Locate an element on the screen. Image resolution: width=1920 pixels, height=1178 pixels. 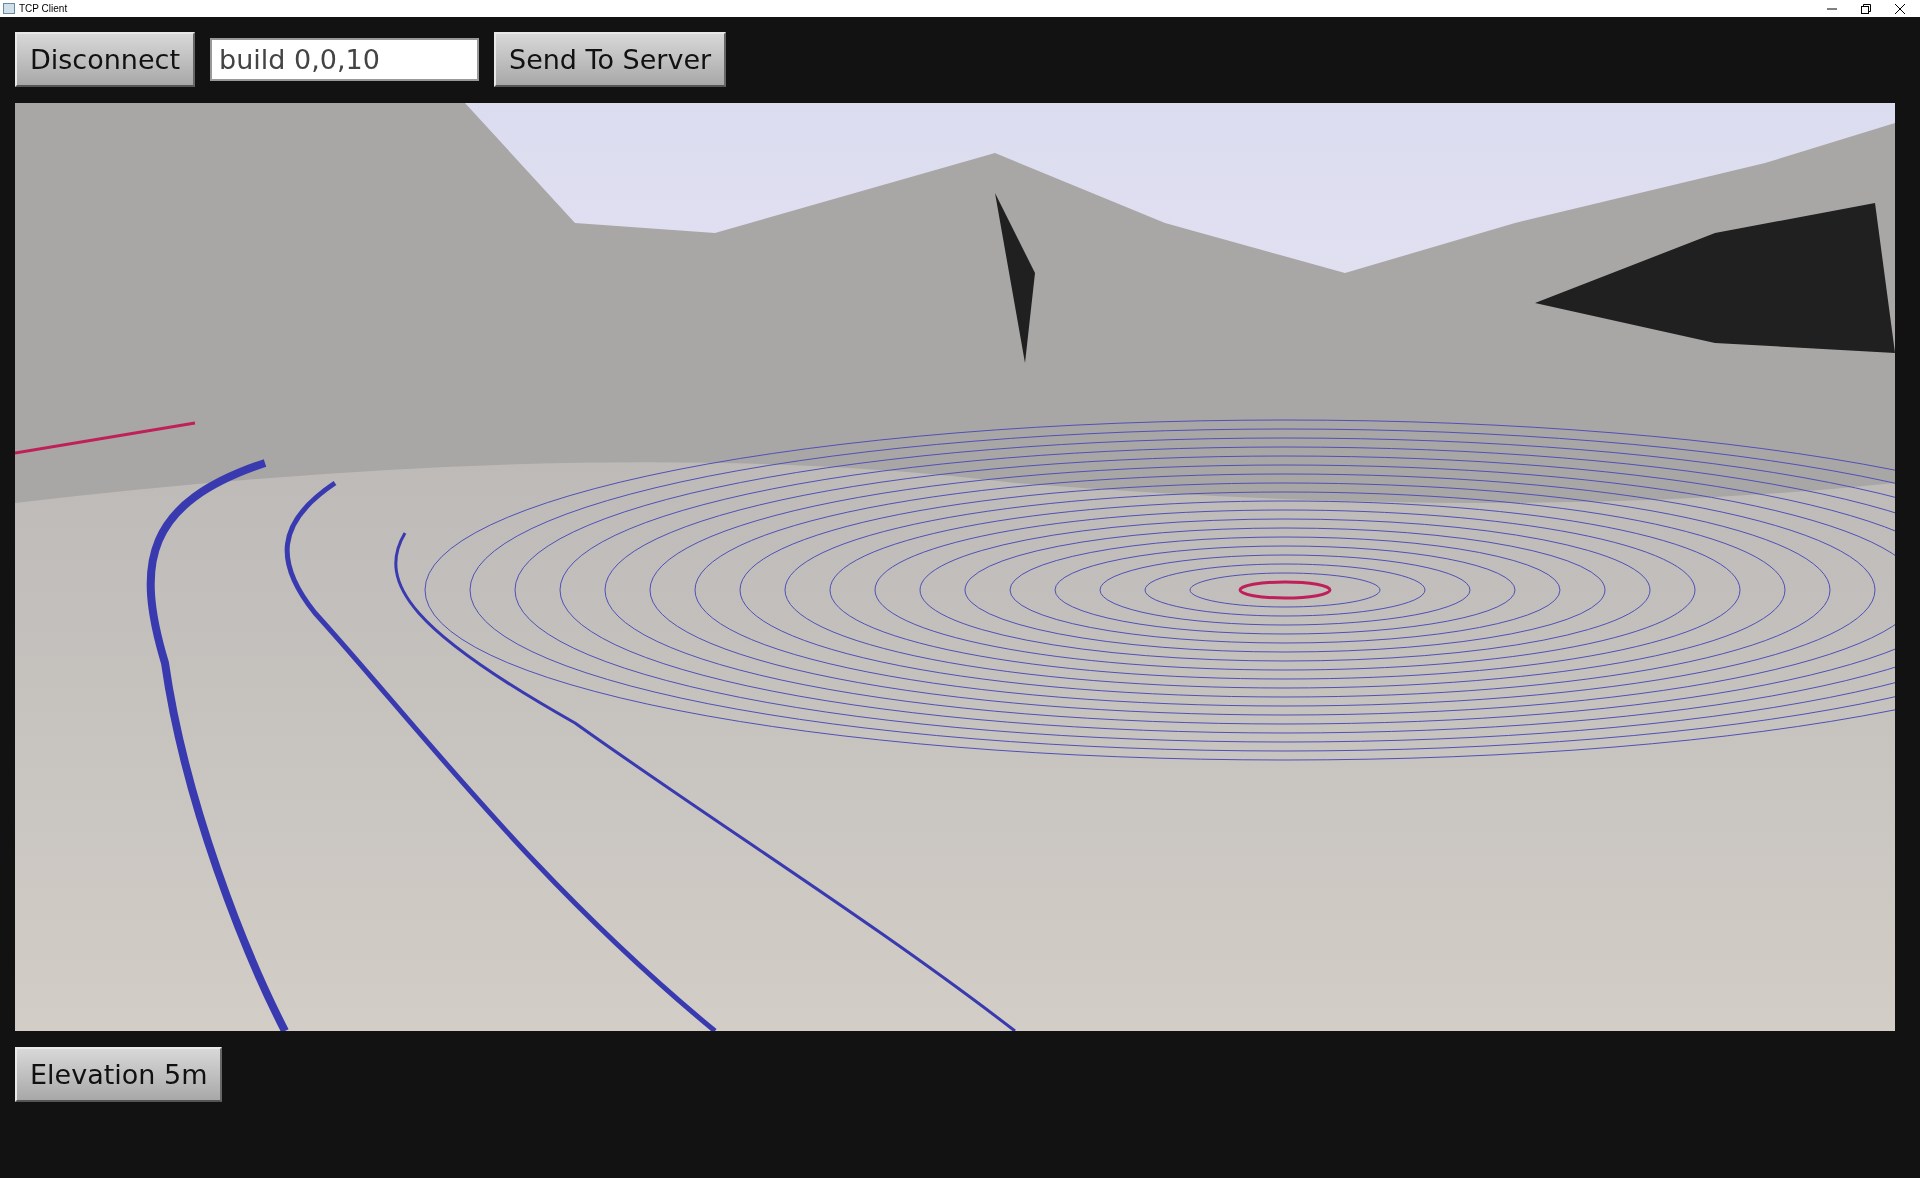
send-to-server-button: Send To Server is located at coordinates (610, 59).